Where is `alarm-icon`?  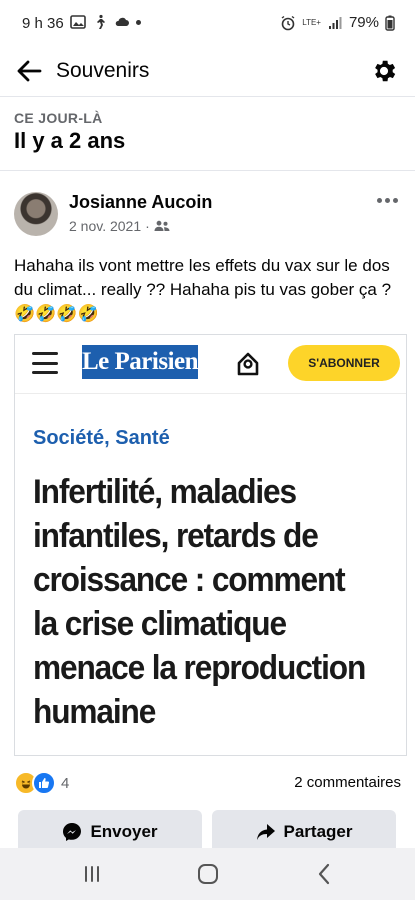 alarm-icon is located at coordinates (288, 22).